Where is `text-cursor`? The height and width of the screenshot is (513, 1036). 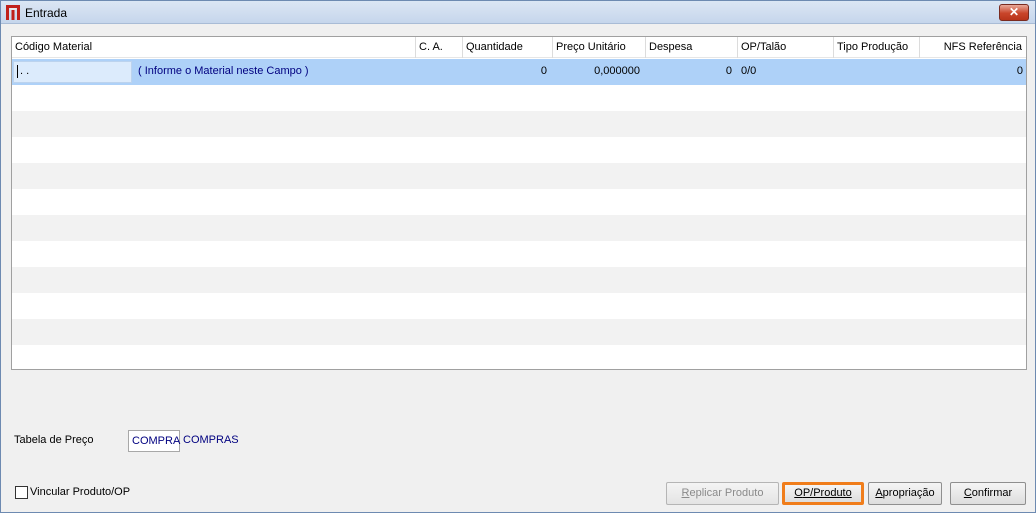
text-cursor is located at coordinates (17, 71).